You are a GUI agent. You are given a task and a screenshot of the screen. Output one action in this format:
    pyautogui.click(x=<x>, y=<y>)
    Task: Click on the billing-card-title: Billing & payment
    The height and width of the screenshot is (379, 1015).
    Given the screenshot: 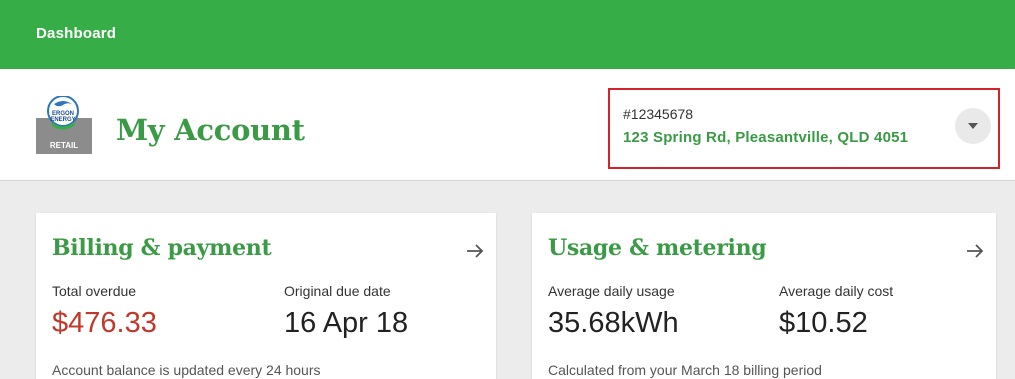 What is the action you would take?
    pyautogui.click(x=162, y=248)
    